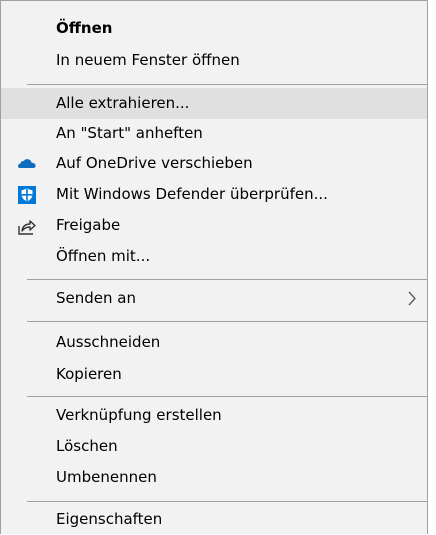 The image size is (436, 535). I want to click on menu-item-label: Löschen, so click(87, 446).